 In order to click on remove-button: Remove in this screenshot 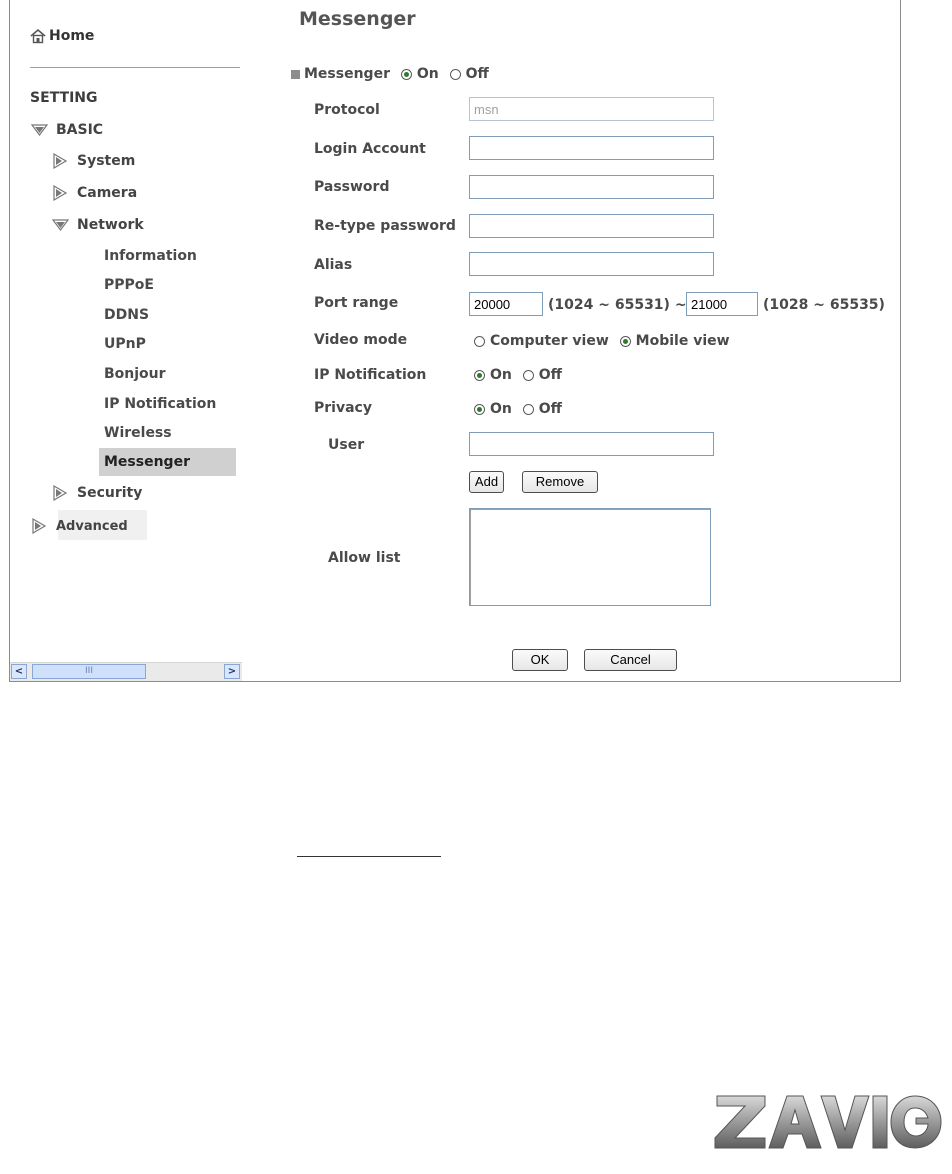, I will do `click(560, 482)`.